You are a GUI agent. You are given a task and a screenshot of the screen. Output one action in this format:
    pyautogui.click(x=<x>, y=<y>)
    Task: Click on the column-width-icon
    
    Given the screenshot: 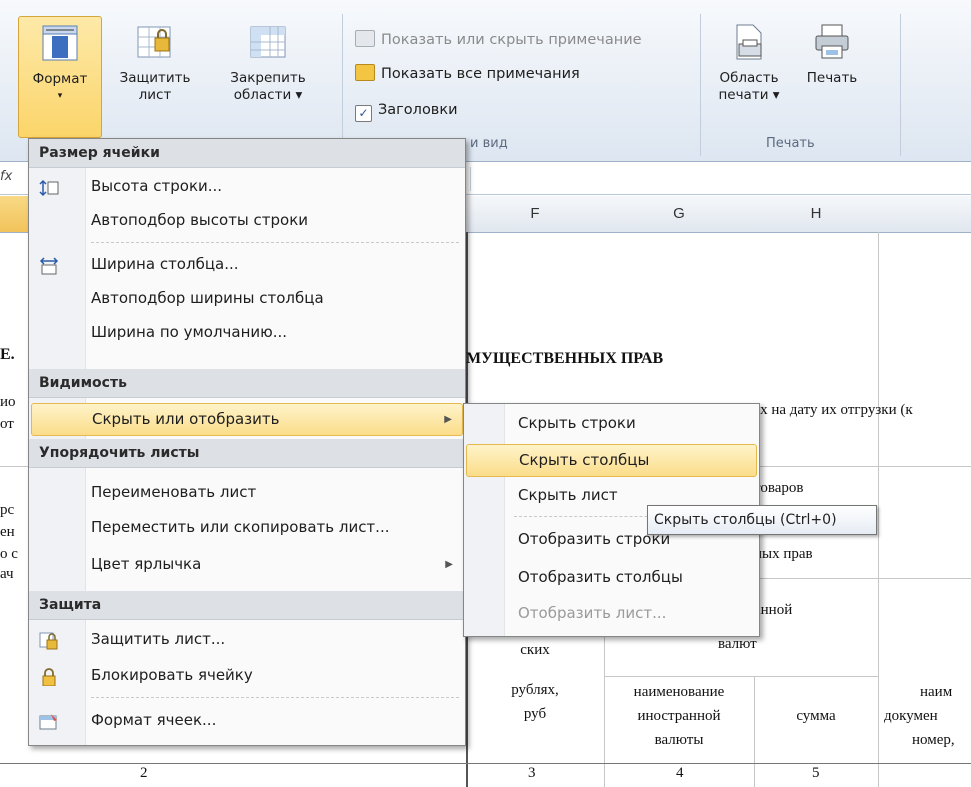 What is the action you would take?
    pyautogui.click(x=49, y=265)
    